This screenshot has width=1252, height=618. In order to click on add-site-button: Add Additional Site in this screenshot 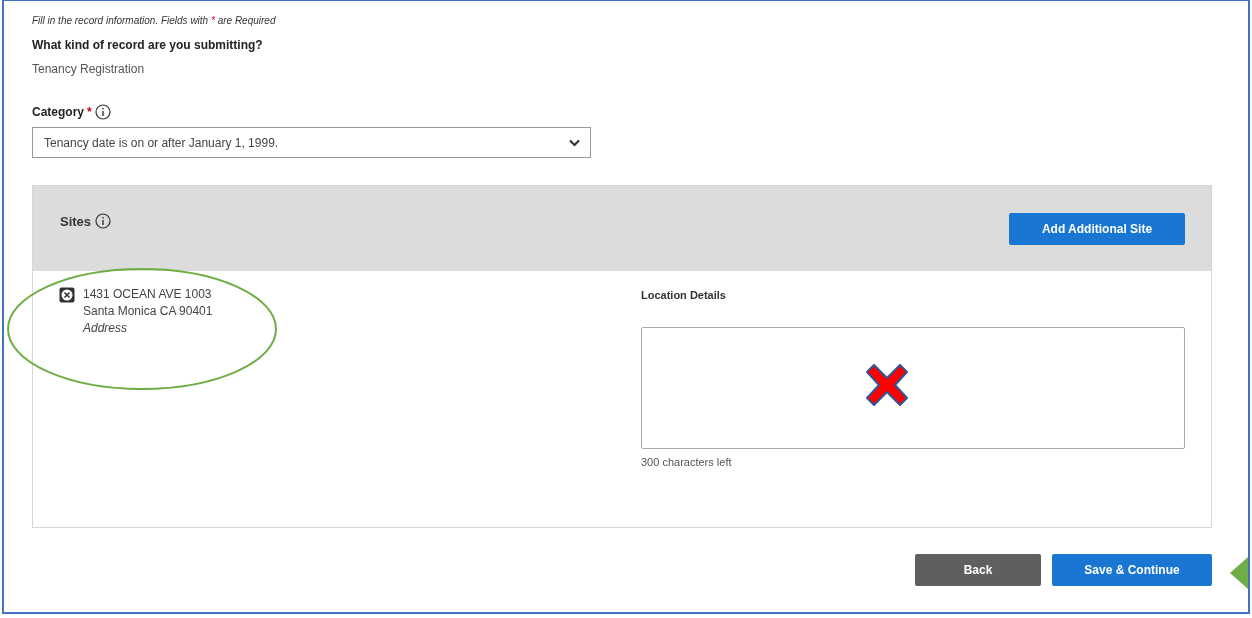, I will do `click(1097, 228)`.